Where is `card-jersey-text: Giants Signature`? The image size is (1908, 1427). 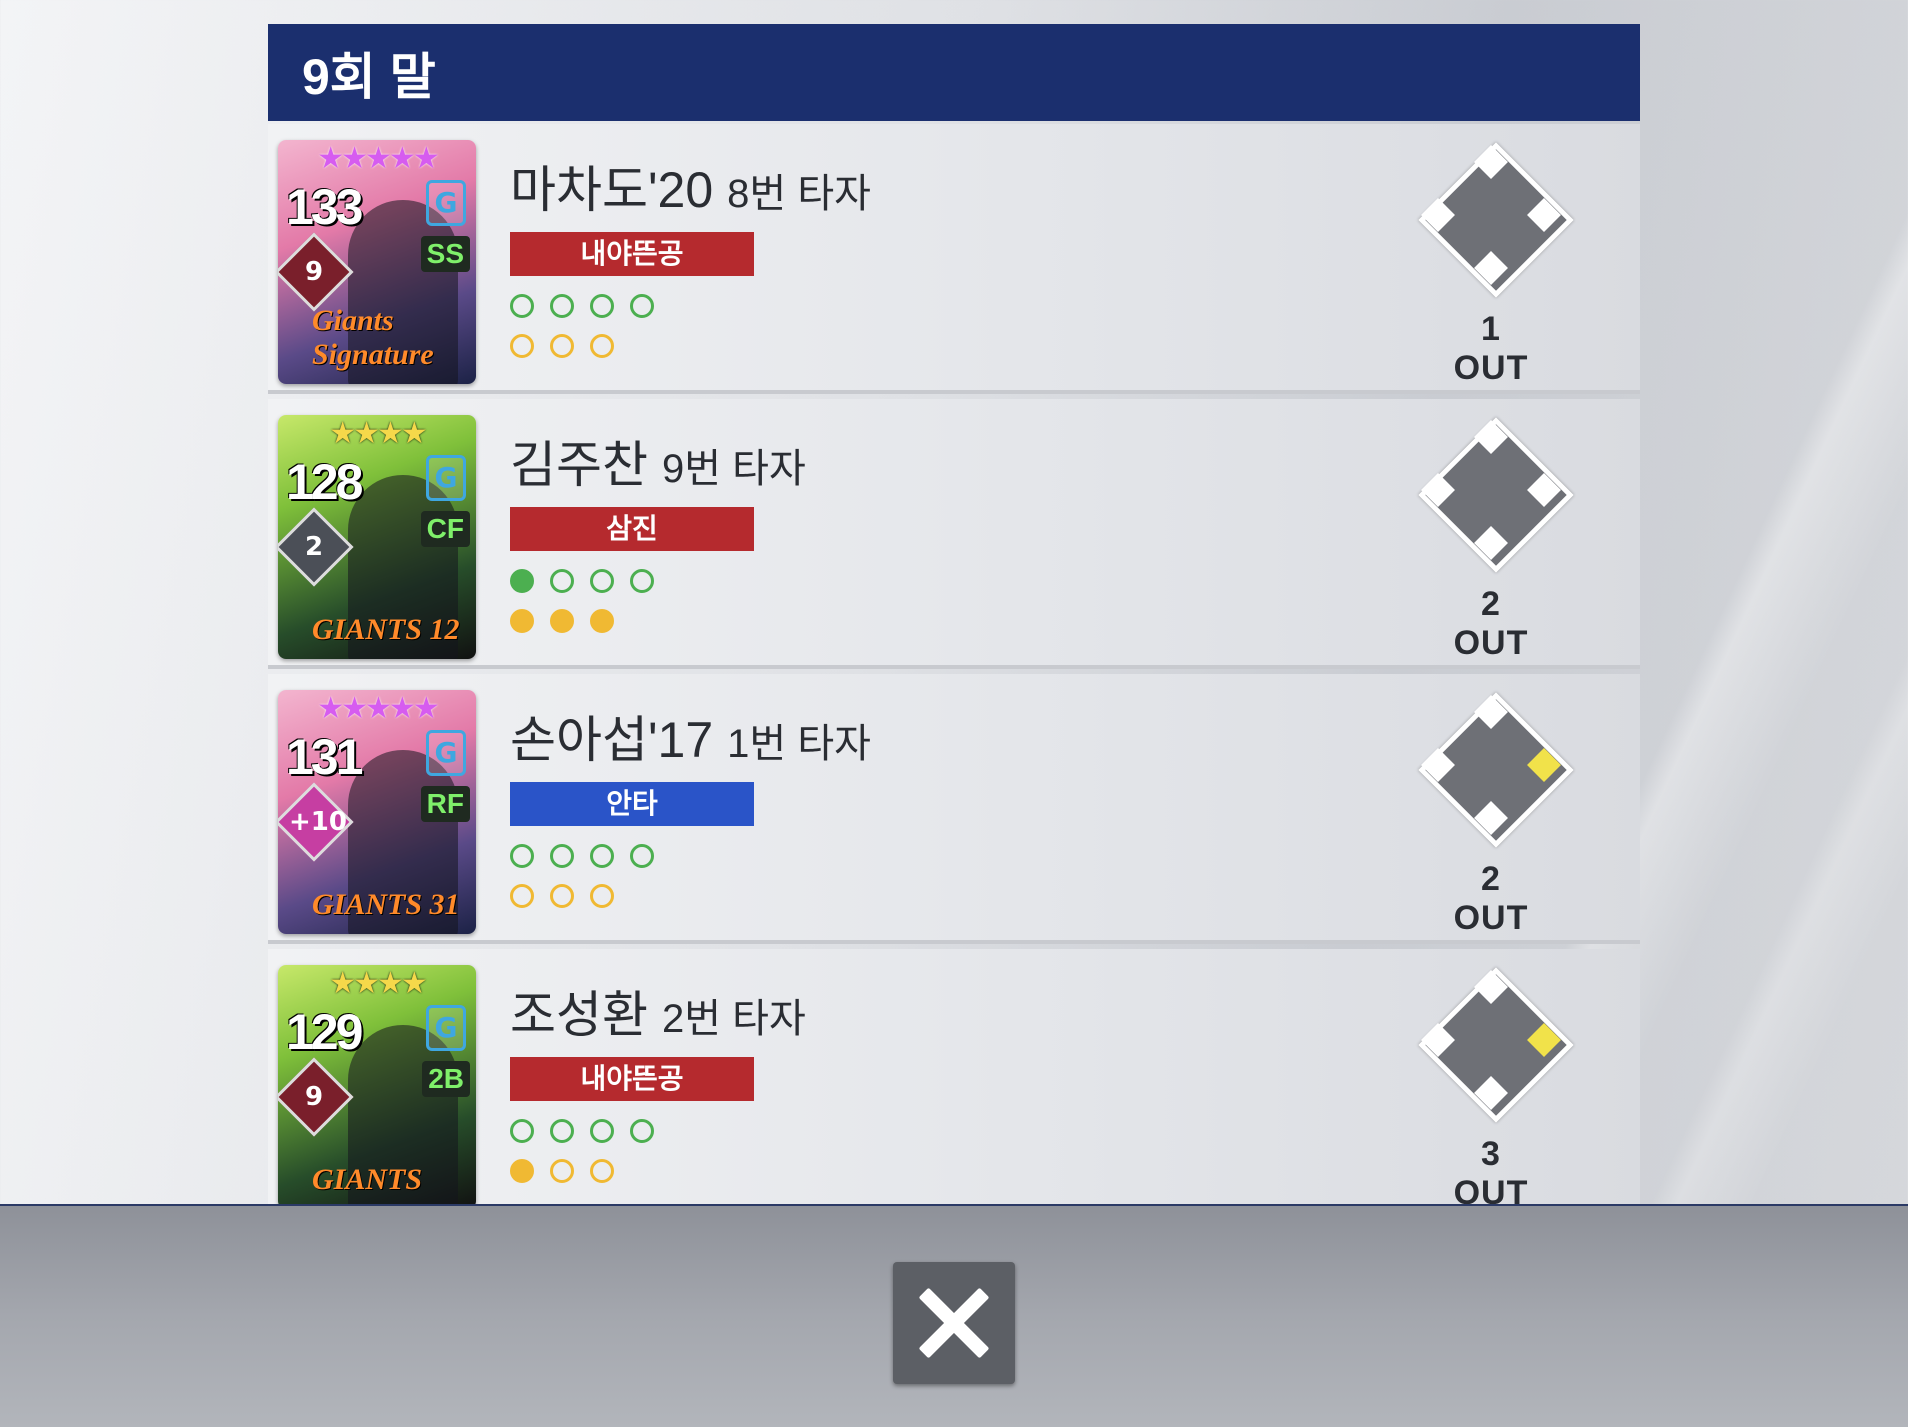
card-jersey-text: Giants Signature is located at coordinates (373, 337).